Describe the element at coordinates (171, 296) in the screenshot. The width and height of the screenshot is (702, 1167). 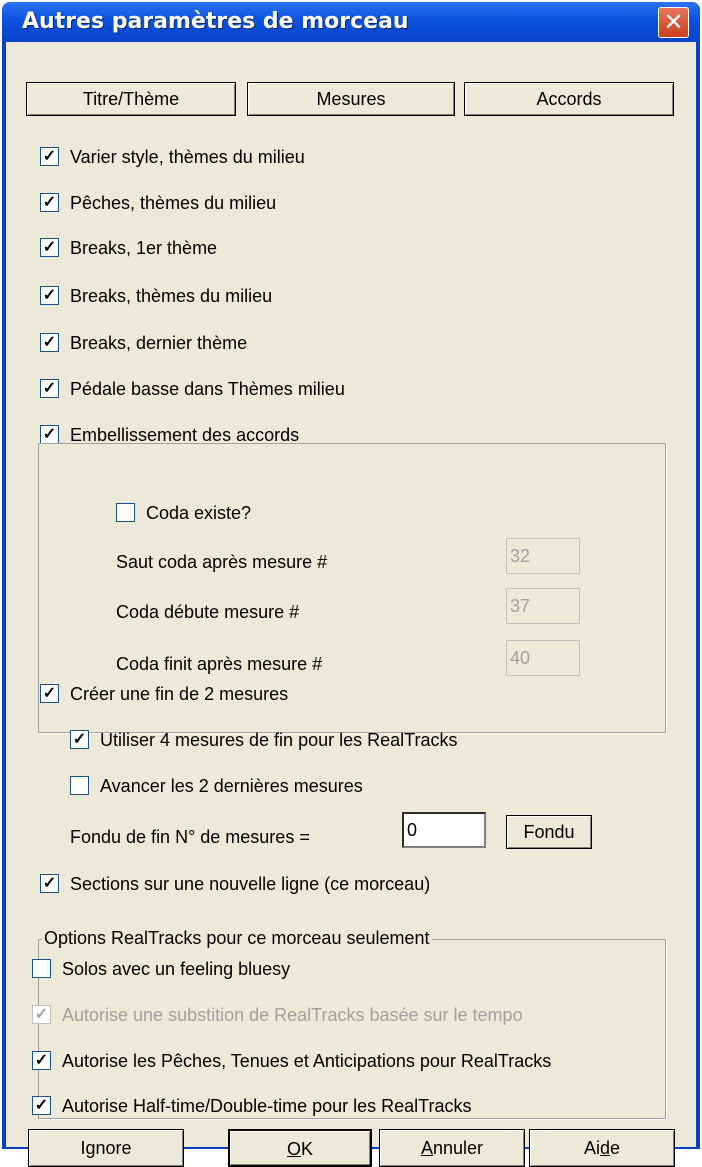
I see `option-label: Breaks, thèmes du milieu` at that location.